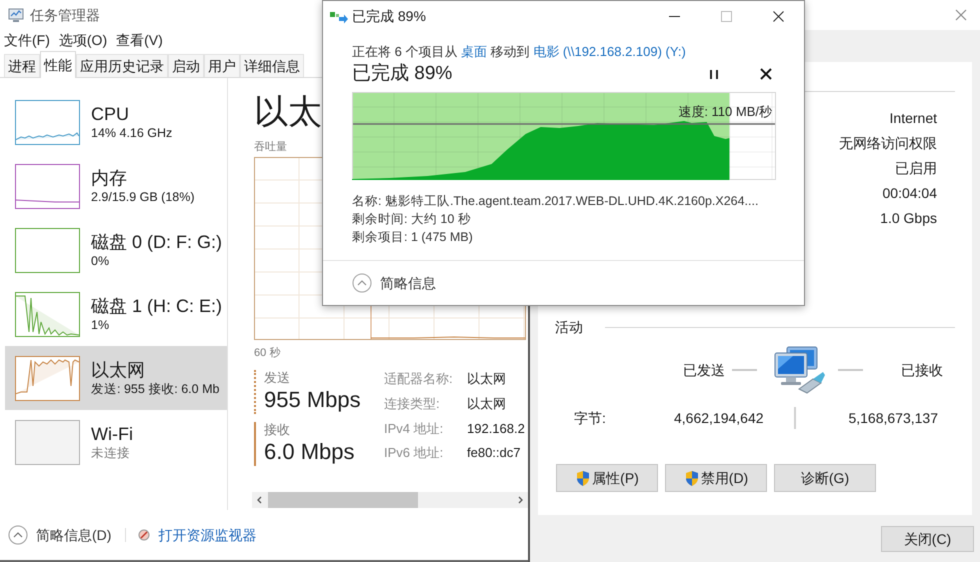  Describe the element at coordinates (908, 218) in the screenshot. I see `connection-value: 1.0 Gbps` at that location.